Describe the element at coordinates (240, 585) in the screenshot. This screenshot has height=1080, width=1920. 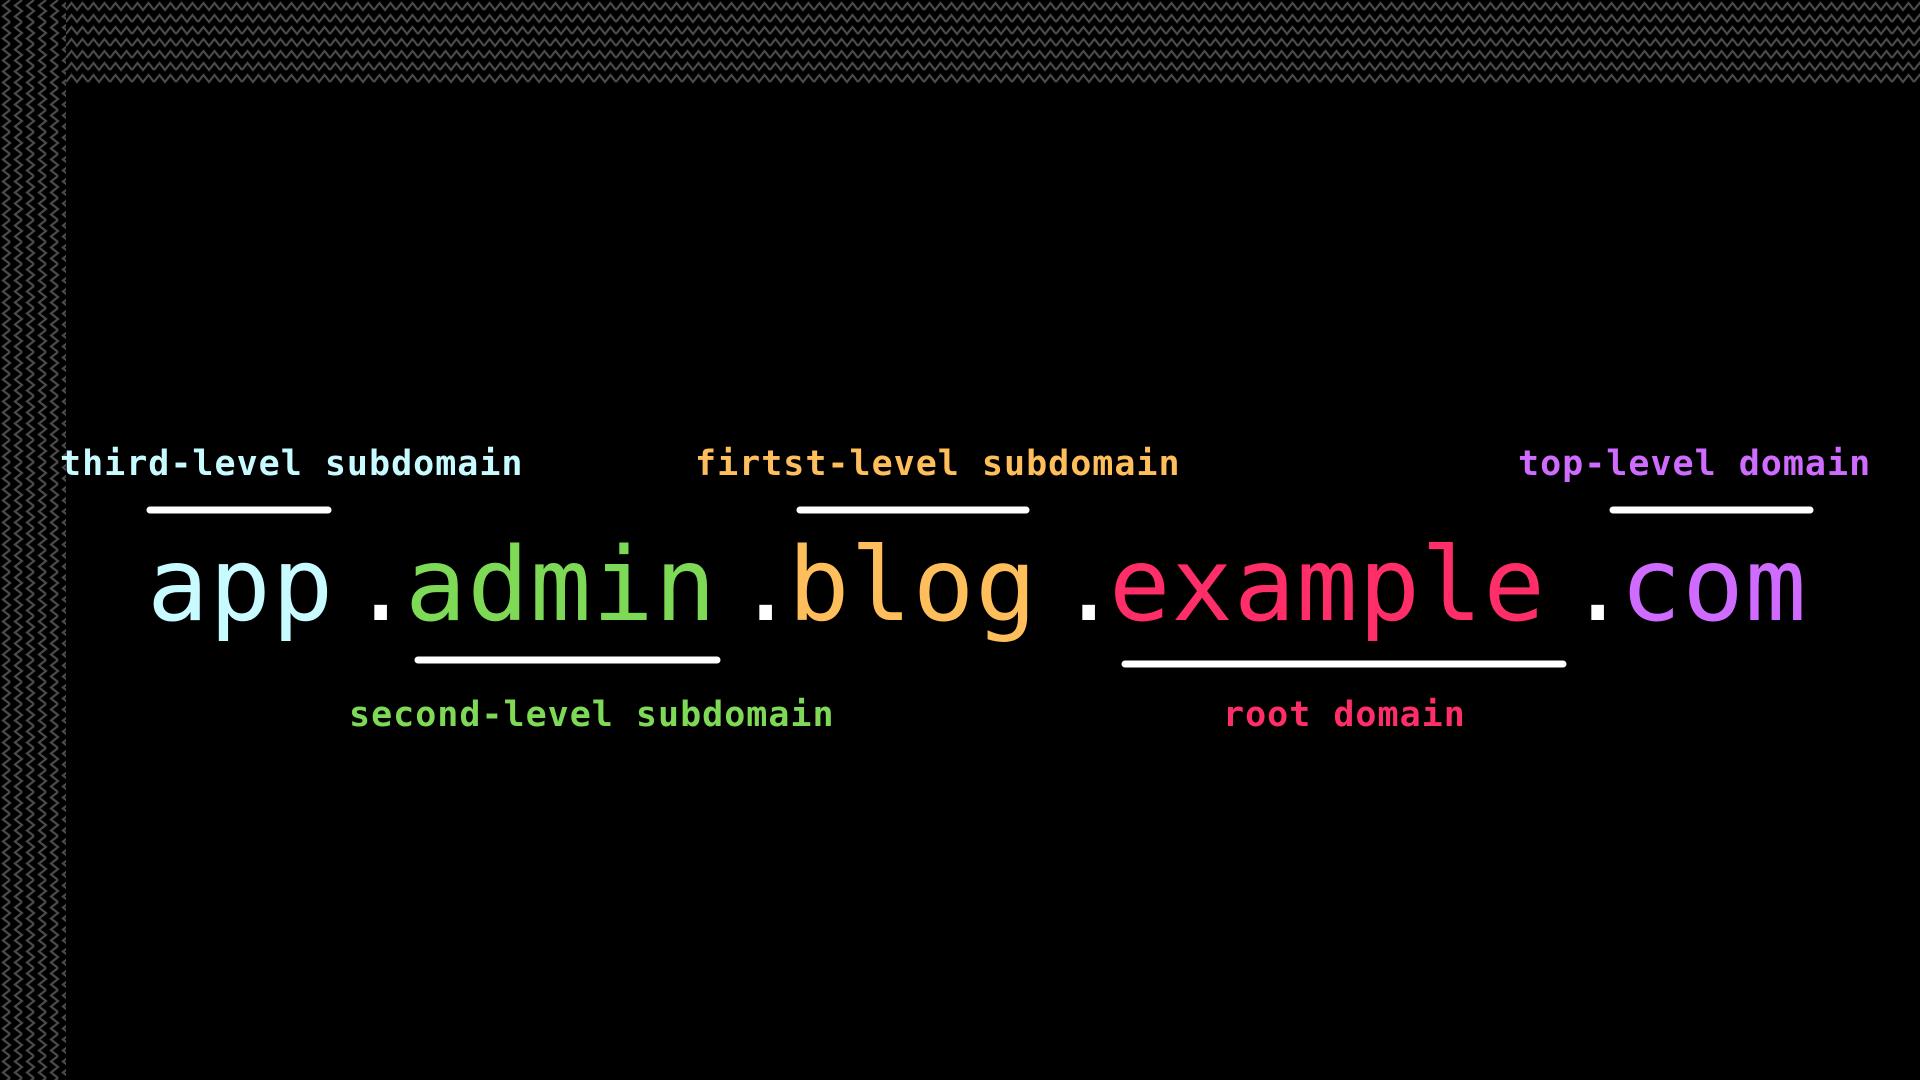
I see `third-level-part: app` at that location.